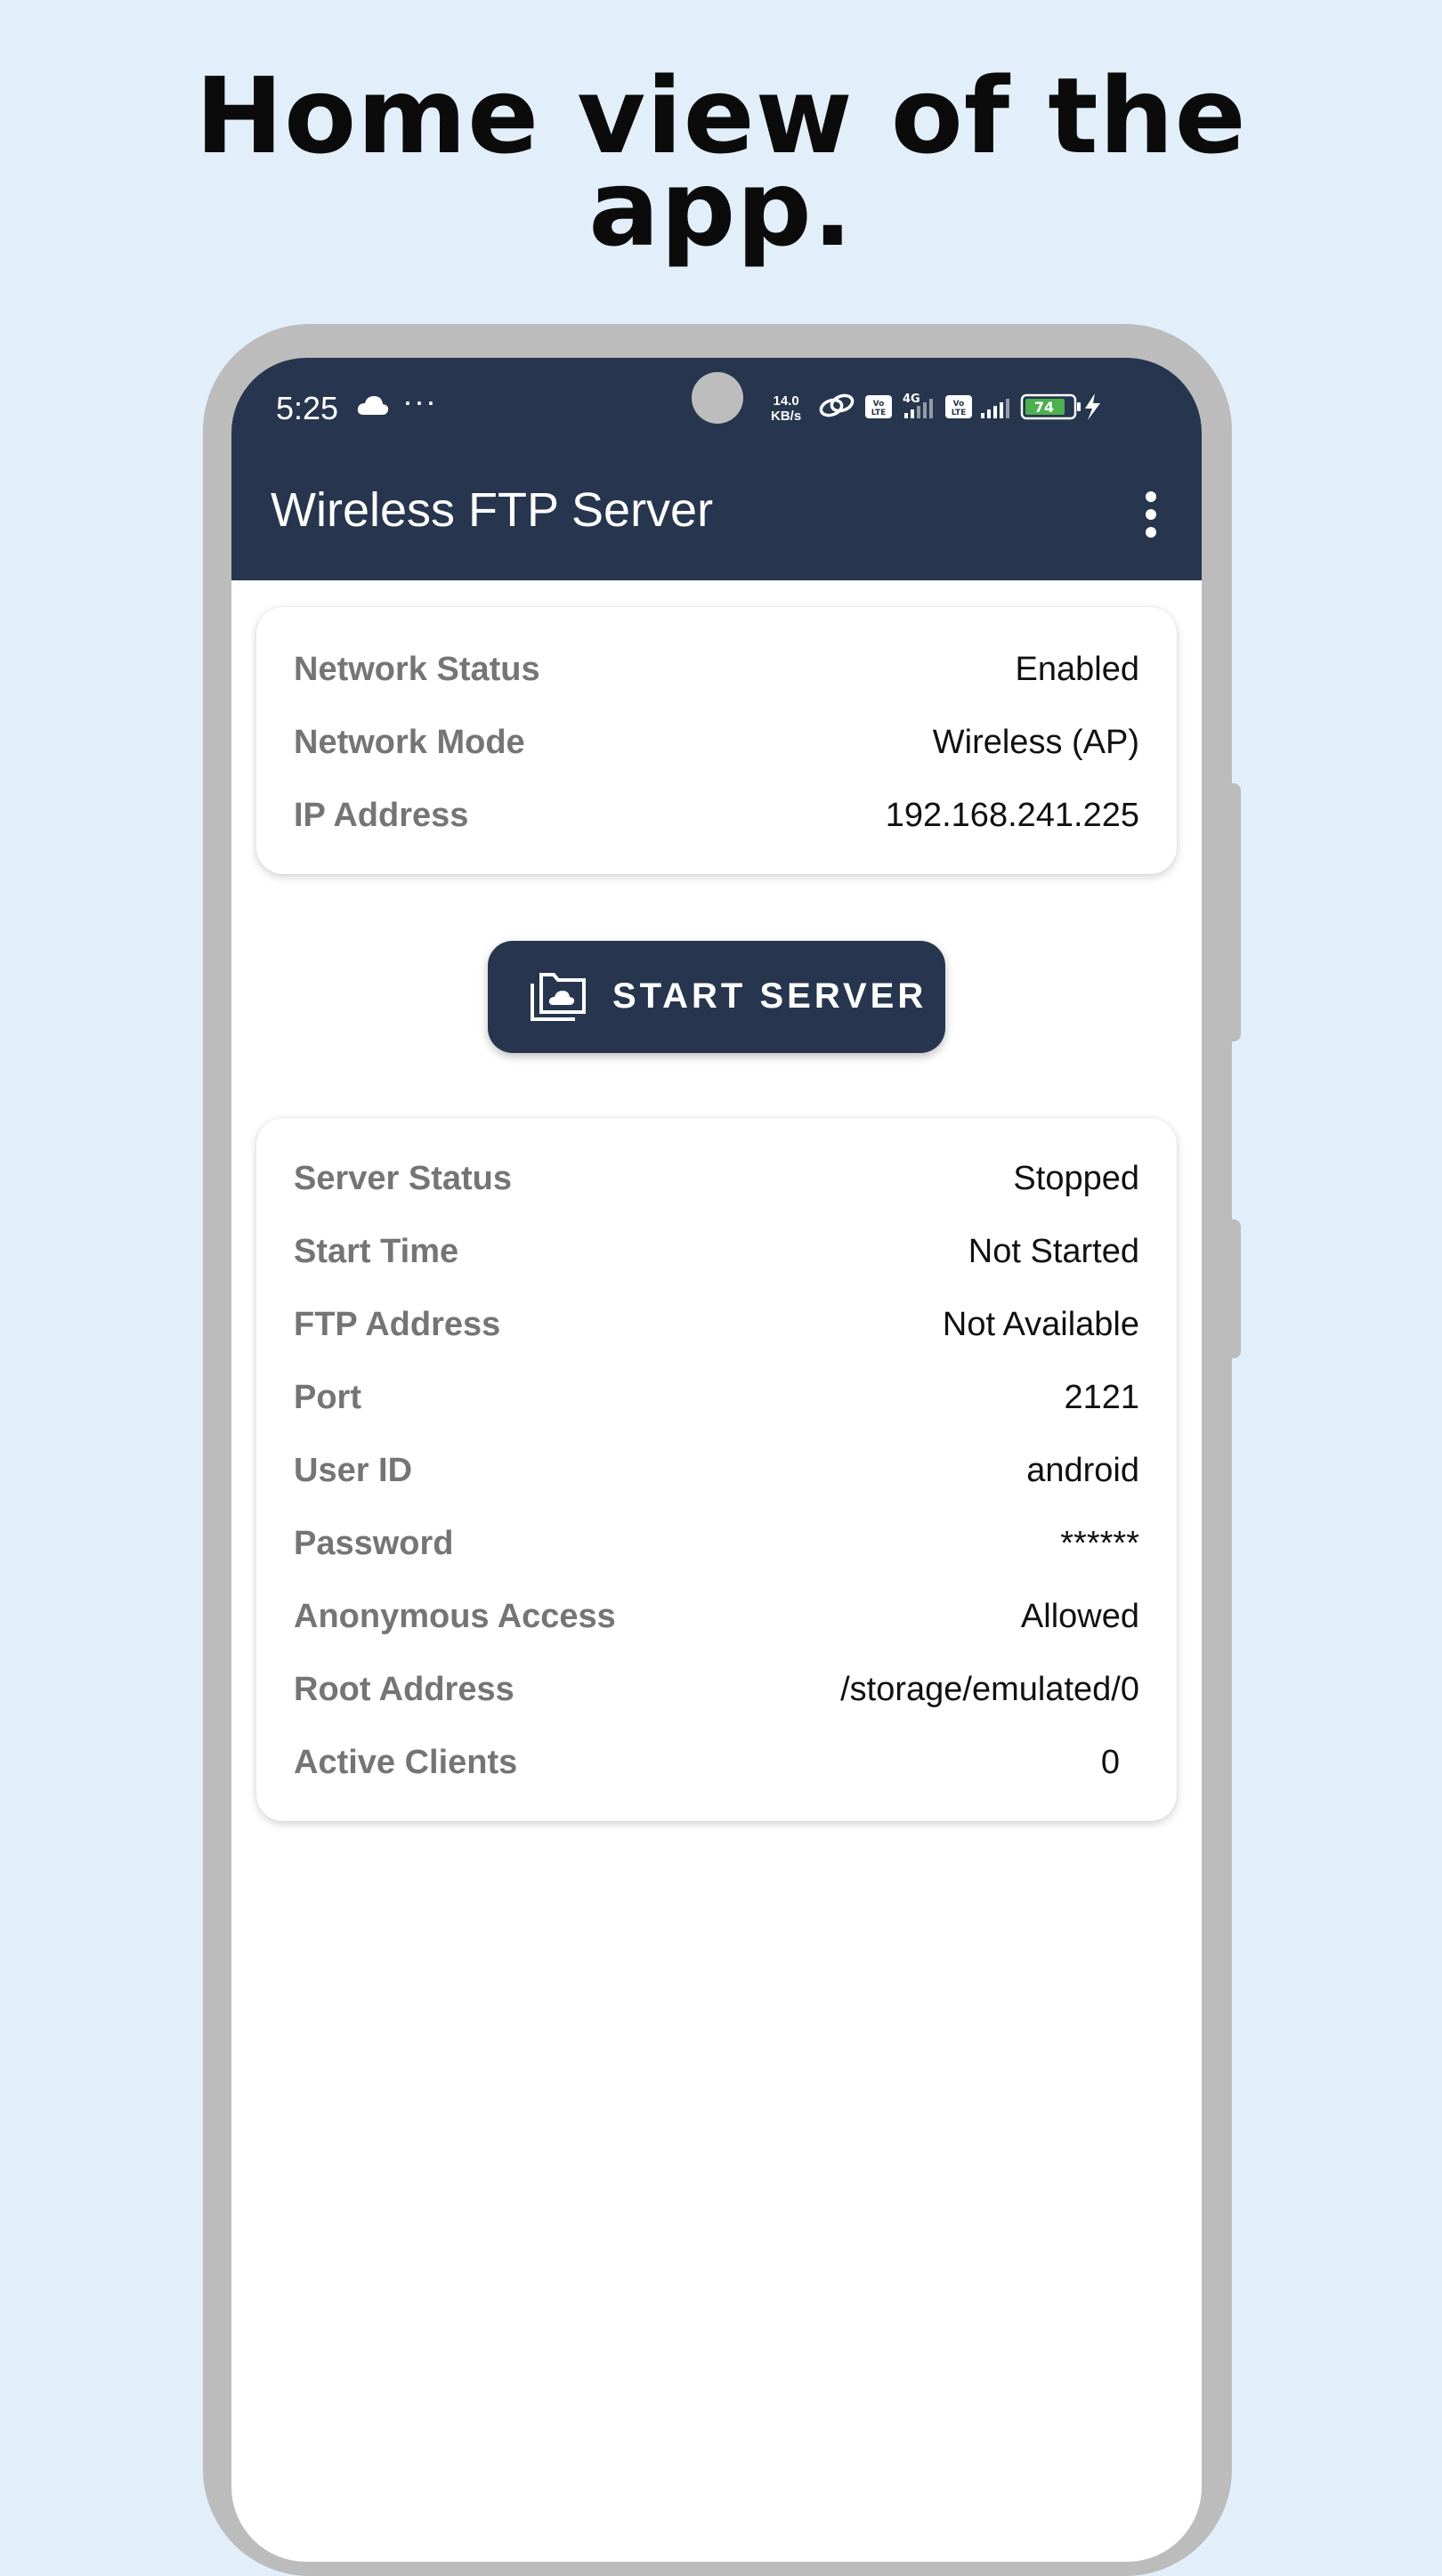  I want to click on battery-level: 74, so click(1044, 407).